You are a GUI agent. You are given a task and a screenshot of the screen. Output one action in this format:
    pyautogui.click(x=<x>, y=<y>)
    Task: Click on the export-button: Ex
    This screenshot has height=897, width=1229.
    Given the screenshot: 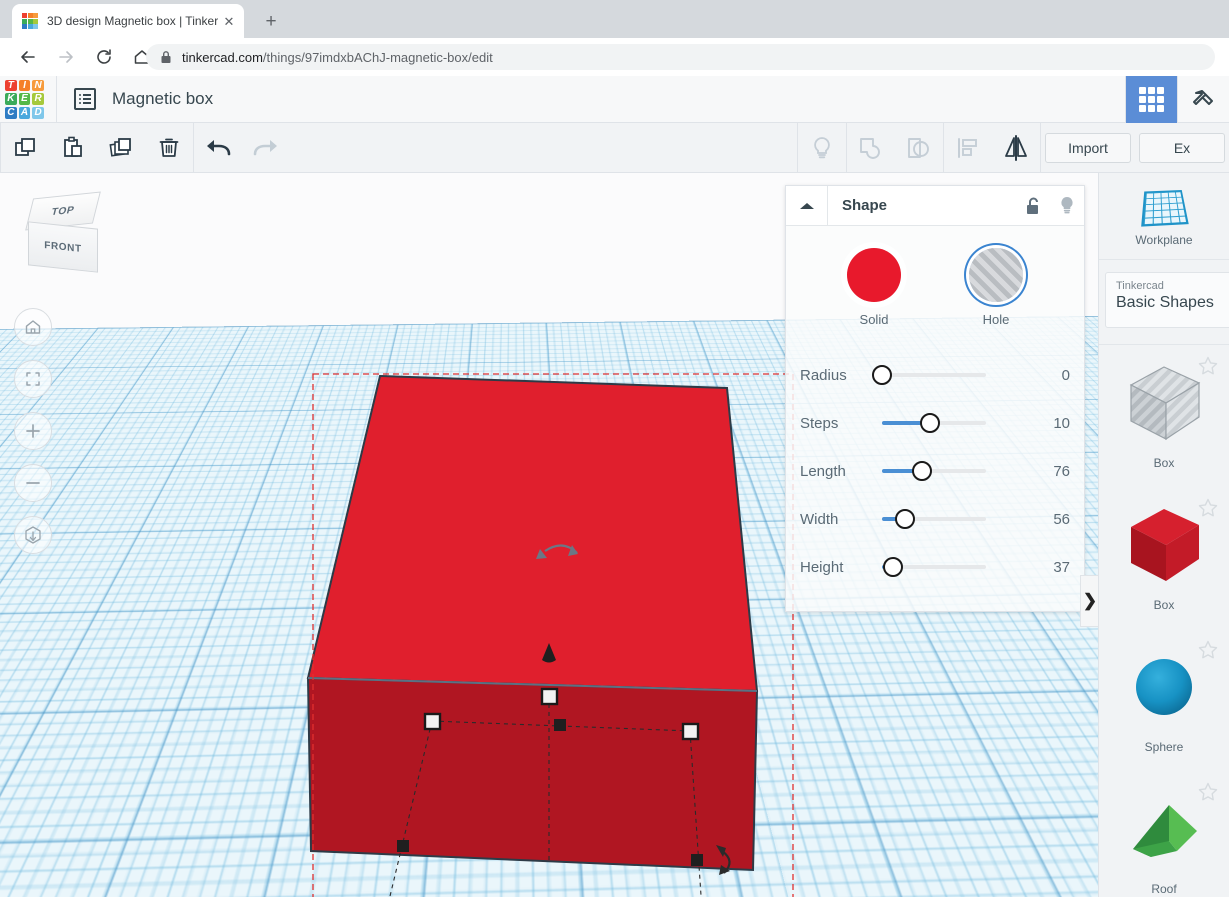 What is the action you would take?
    pyautogui.click(x=1182, y=147)
    